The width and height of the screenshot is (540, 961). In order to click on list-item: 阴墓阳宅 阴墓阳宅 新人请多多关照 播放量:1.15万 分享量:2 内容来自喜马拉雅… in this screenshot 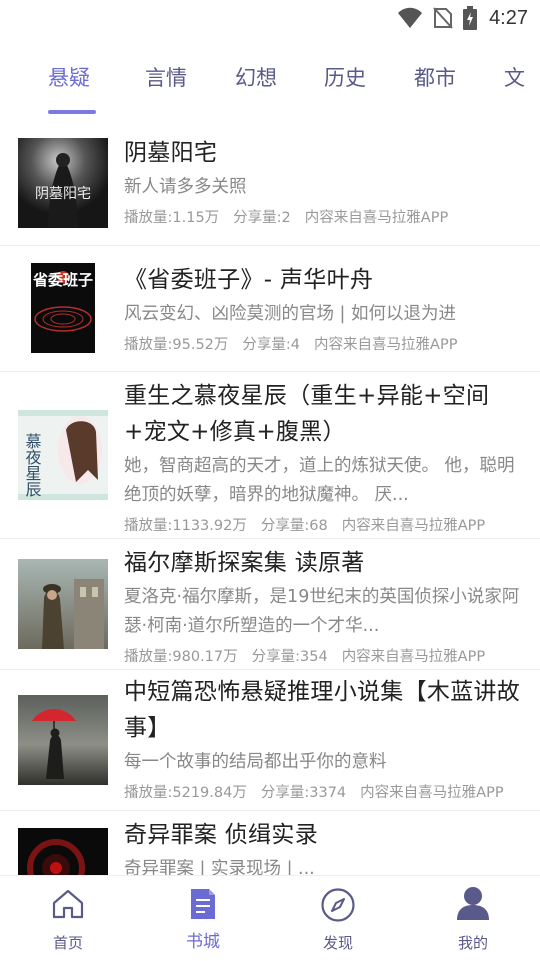, I will do `click(270, 183)`.